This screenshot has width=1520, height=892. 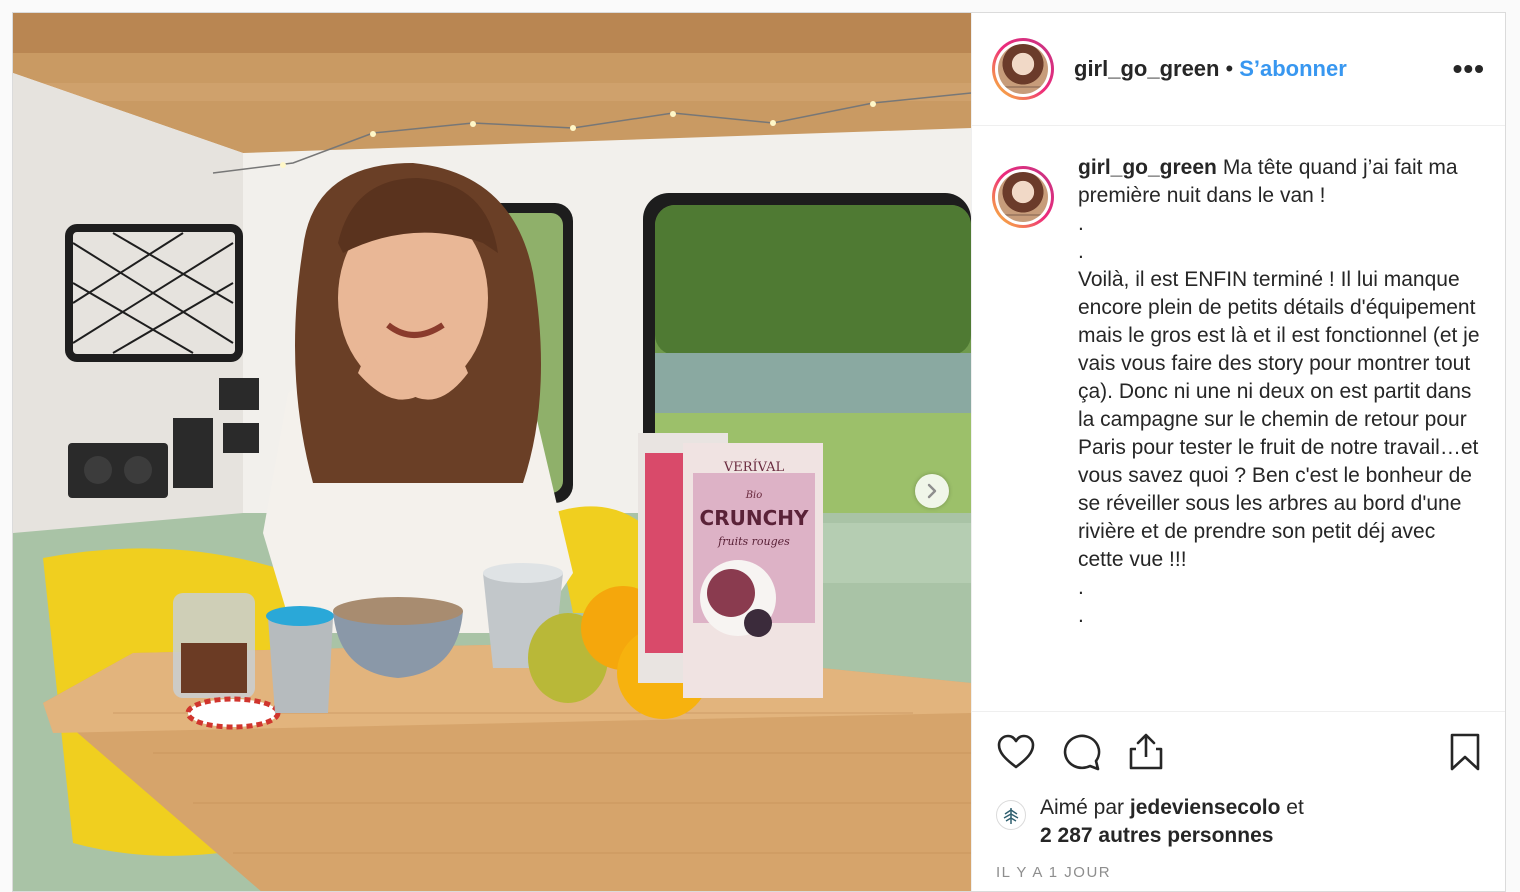 I want to click on action-bar, so click(x=1238, y=744).